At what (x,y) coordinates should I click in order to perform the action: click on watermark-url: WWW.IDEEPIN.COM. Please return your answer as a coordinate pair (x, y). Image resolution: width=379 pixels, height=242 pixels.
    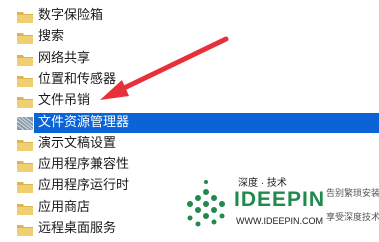
    Looking at the image, I should click on (279, 221).